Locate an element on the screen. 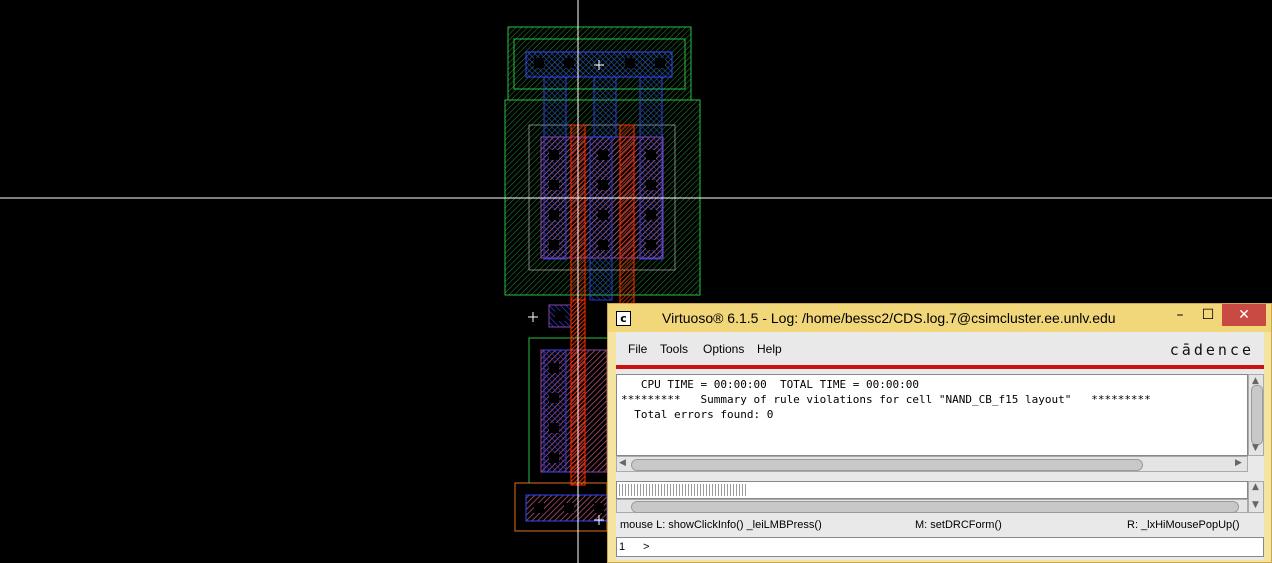 This screenshot has width=1272, height=563. menu-tools: Tools is located at coordinates (674, 349).